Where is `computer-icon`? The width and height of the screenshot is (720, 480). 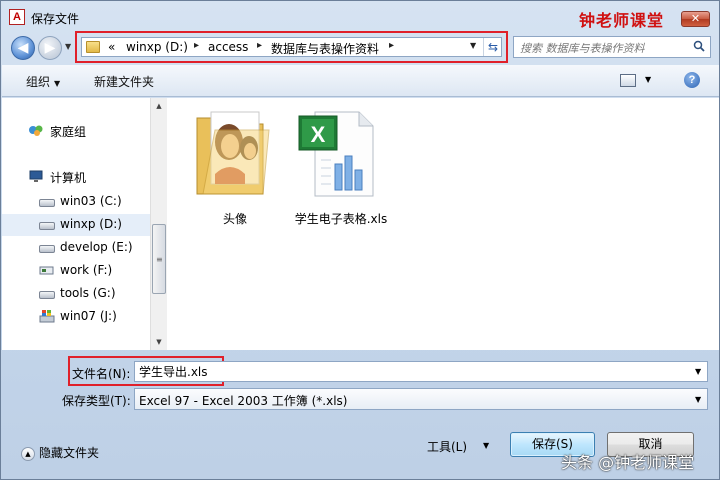 computer-icon is located at coordinates (36, 176).